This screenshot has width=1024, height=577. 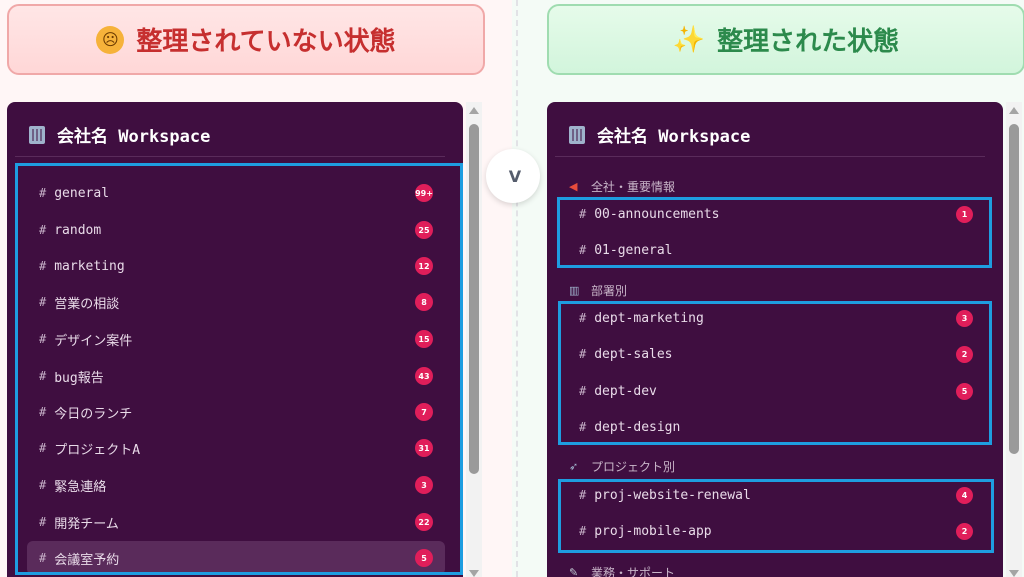 What do you see at coordinates (79, 378) in the screenshot?
I see `channel-name: bug報告` at bounding box center [79, 378].